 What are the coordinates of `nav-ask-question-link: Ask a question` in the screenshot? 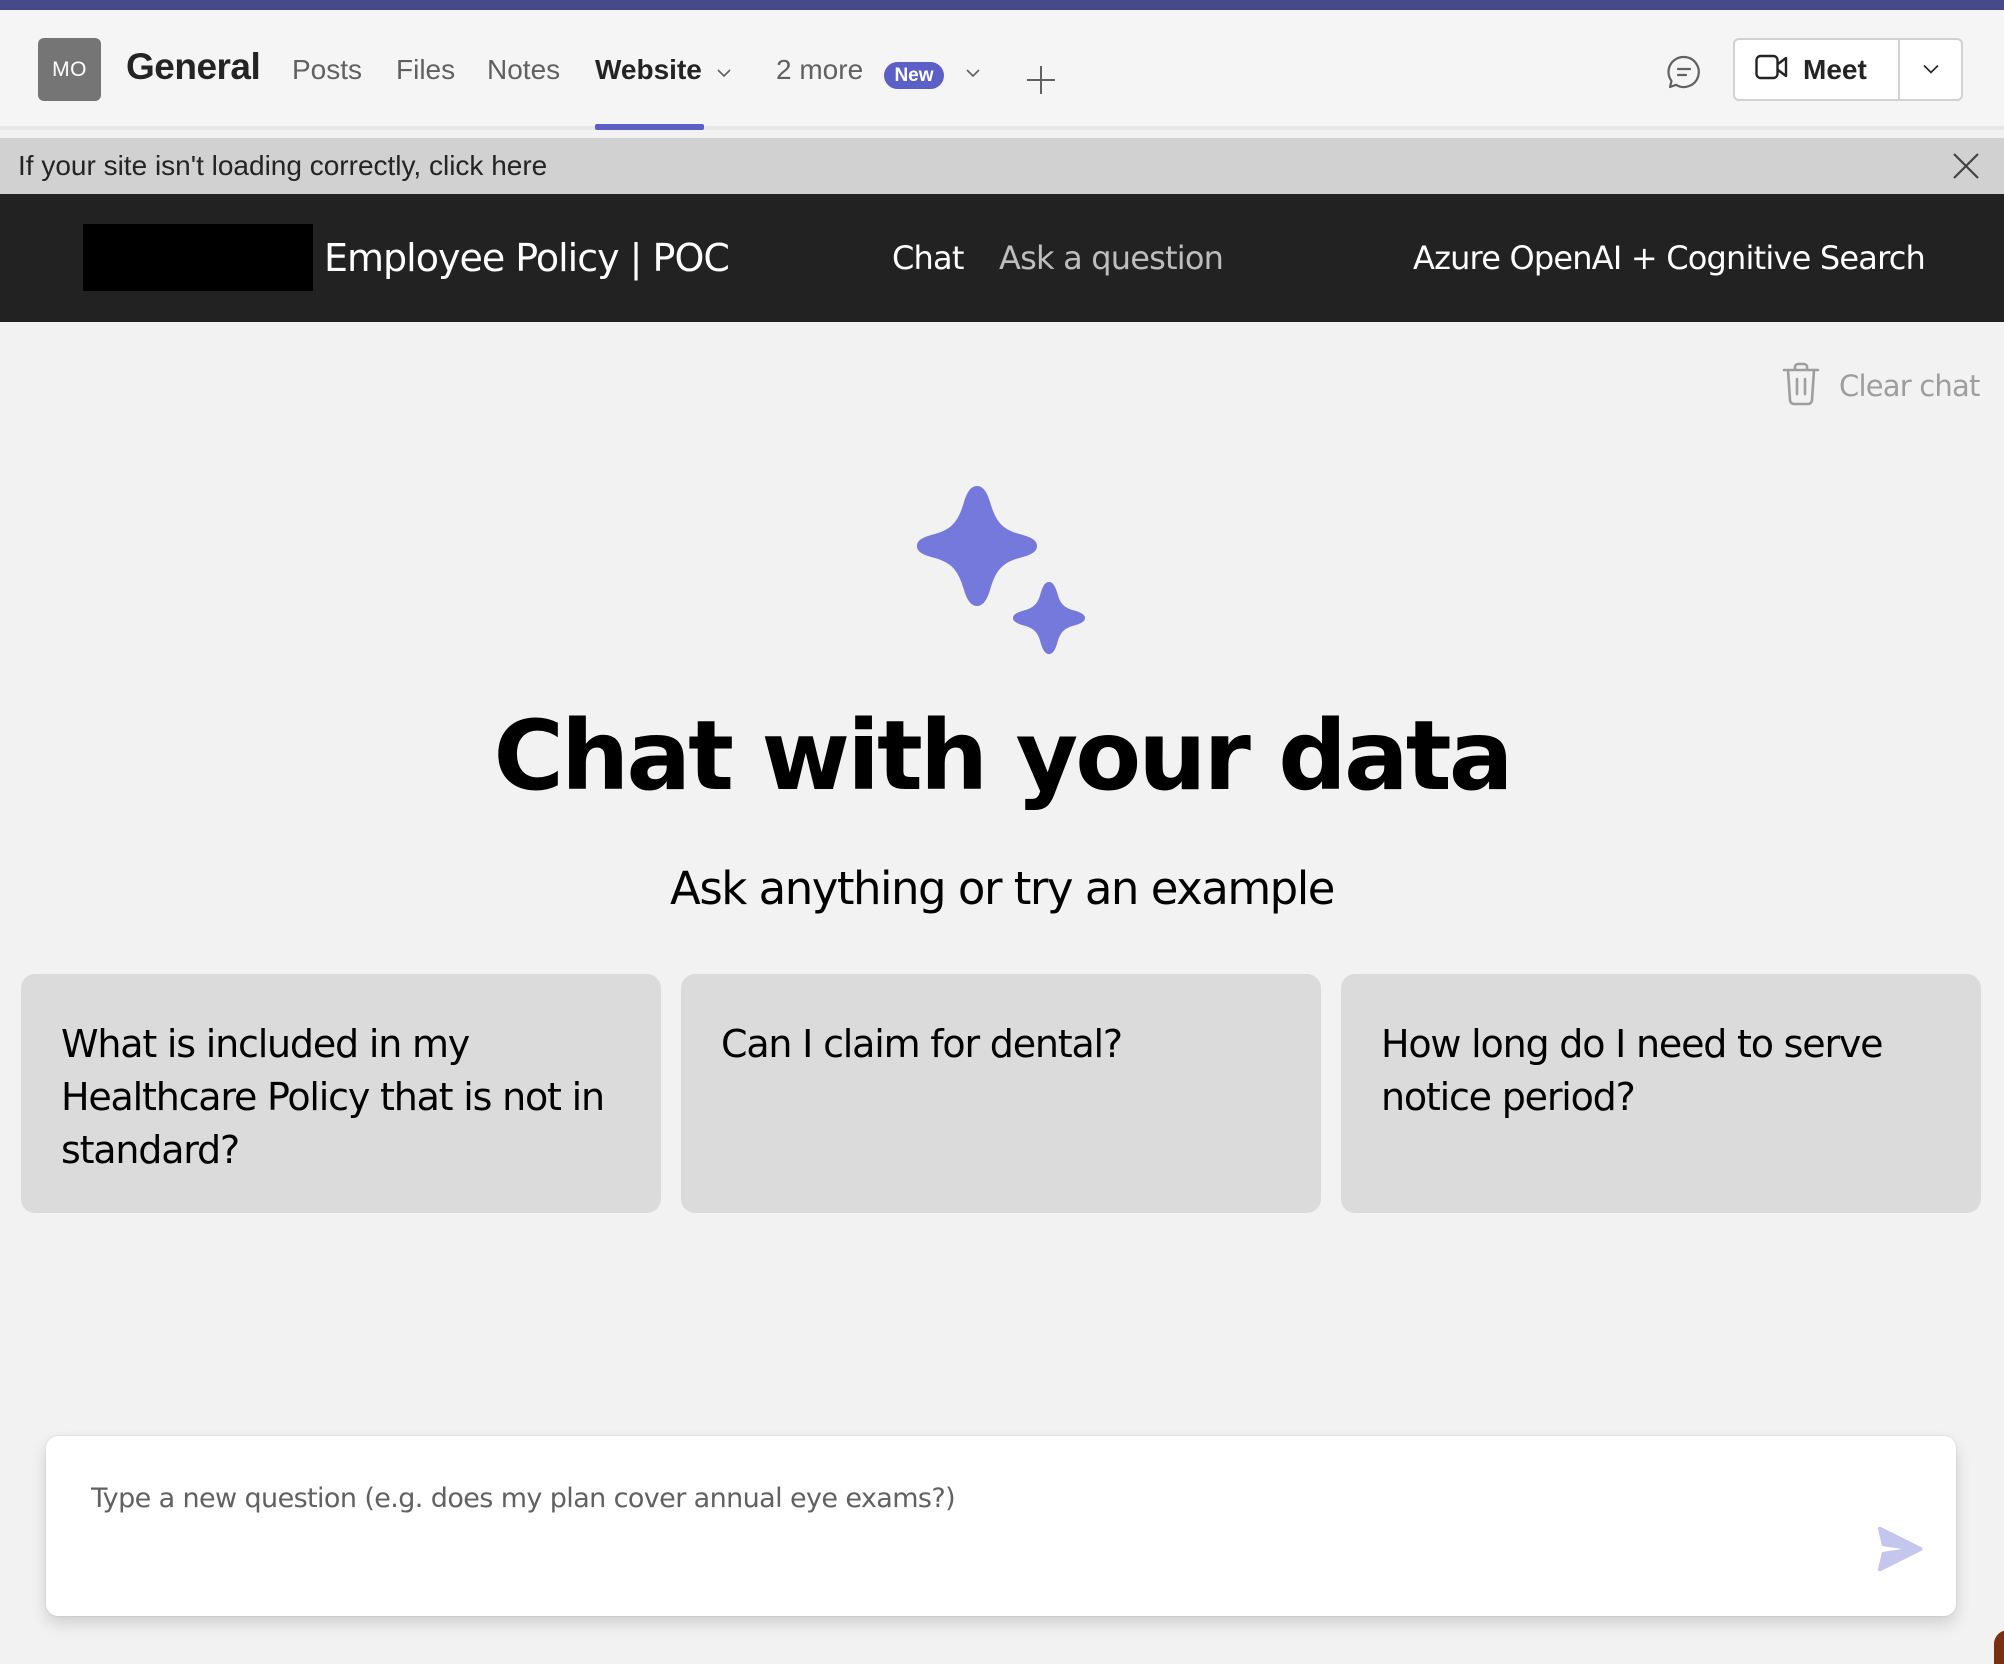 It's located at (1111, 258).